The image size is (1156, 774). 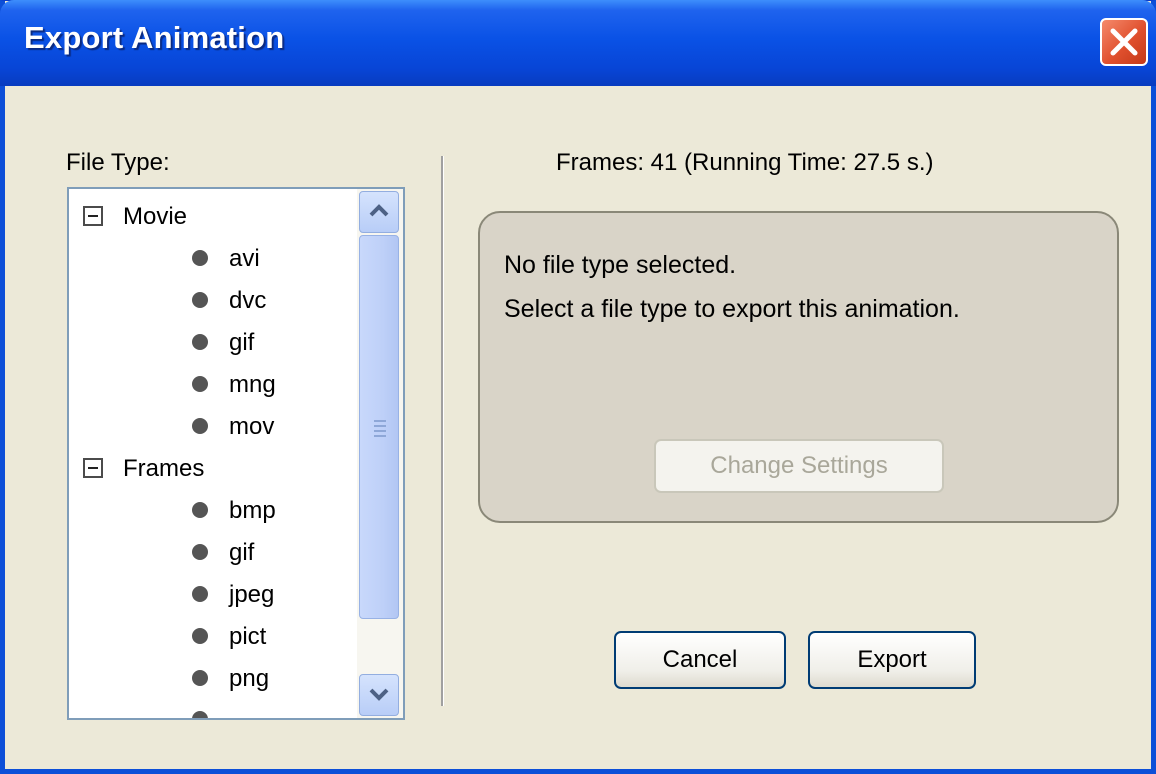 I want to click on tree-group-frames: Frames, so click(x=163, y=469).